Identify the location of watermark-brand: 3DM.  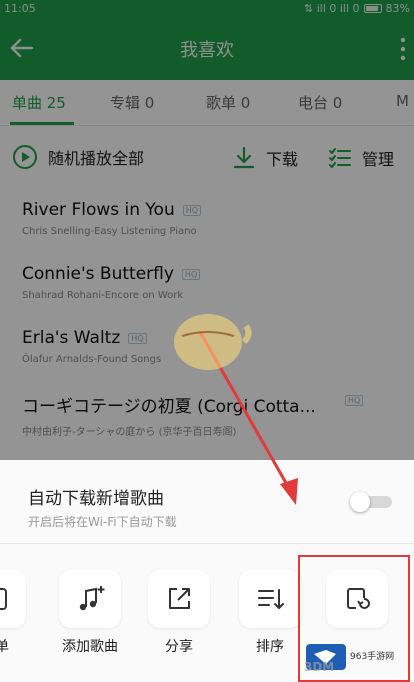
(319, 667).